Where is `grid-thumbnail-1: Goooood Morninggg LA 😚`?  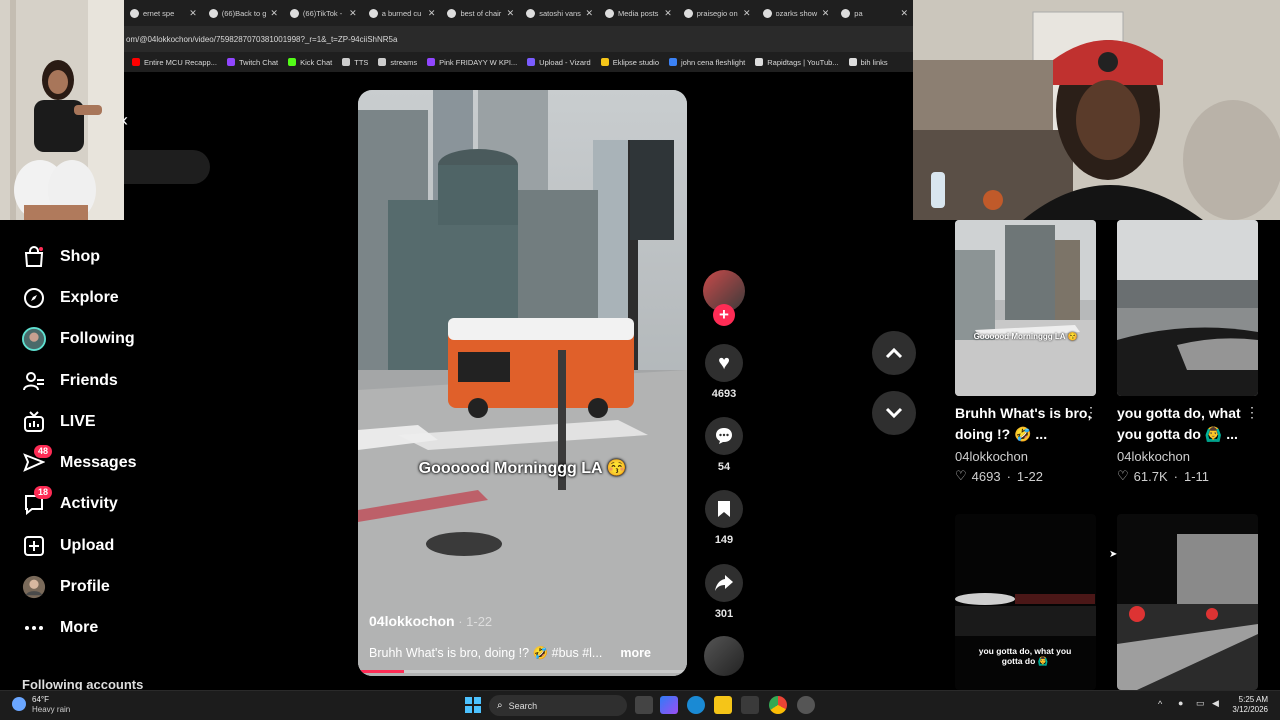
grid-thumbnail-1: Goooood Morninggg LA 😚 is located at coordinates (1025, 308).